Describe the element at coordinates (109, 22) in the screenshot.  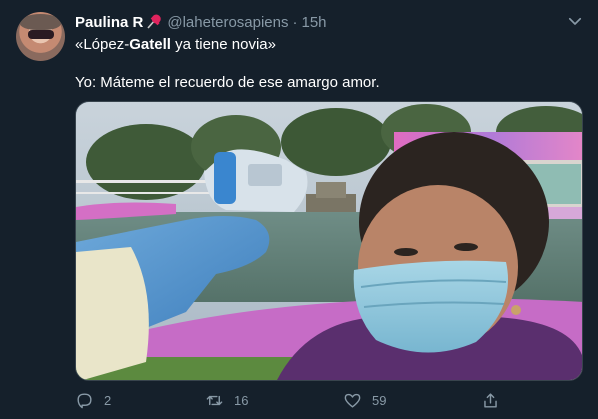
I see `author-name: Paulina R` at that location.